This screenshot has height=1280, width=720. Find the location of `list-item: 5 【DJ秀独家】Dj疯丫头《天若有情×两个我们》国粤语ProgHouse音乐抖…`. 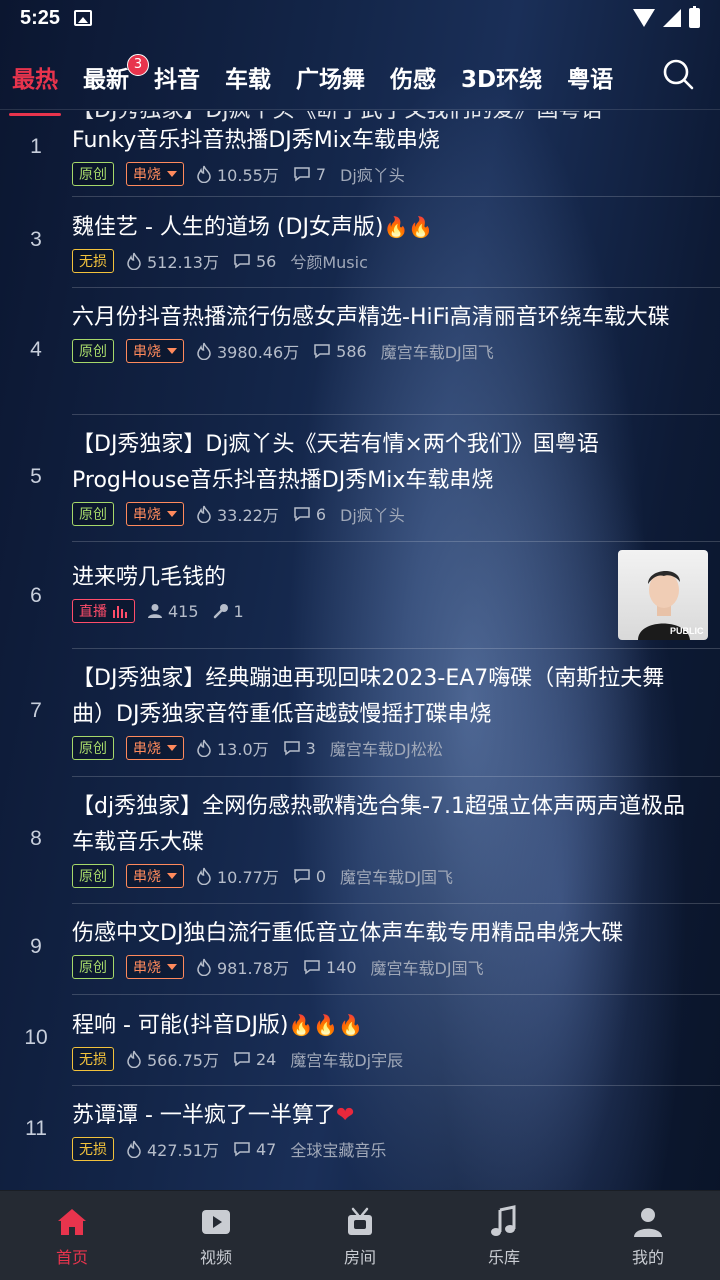

list-item: 5 【DJ秀独家】Dj疯丫头《天若有情×两个我们》国粤语ProgHouse音乐抖… is located at coordinates (375, 478).